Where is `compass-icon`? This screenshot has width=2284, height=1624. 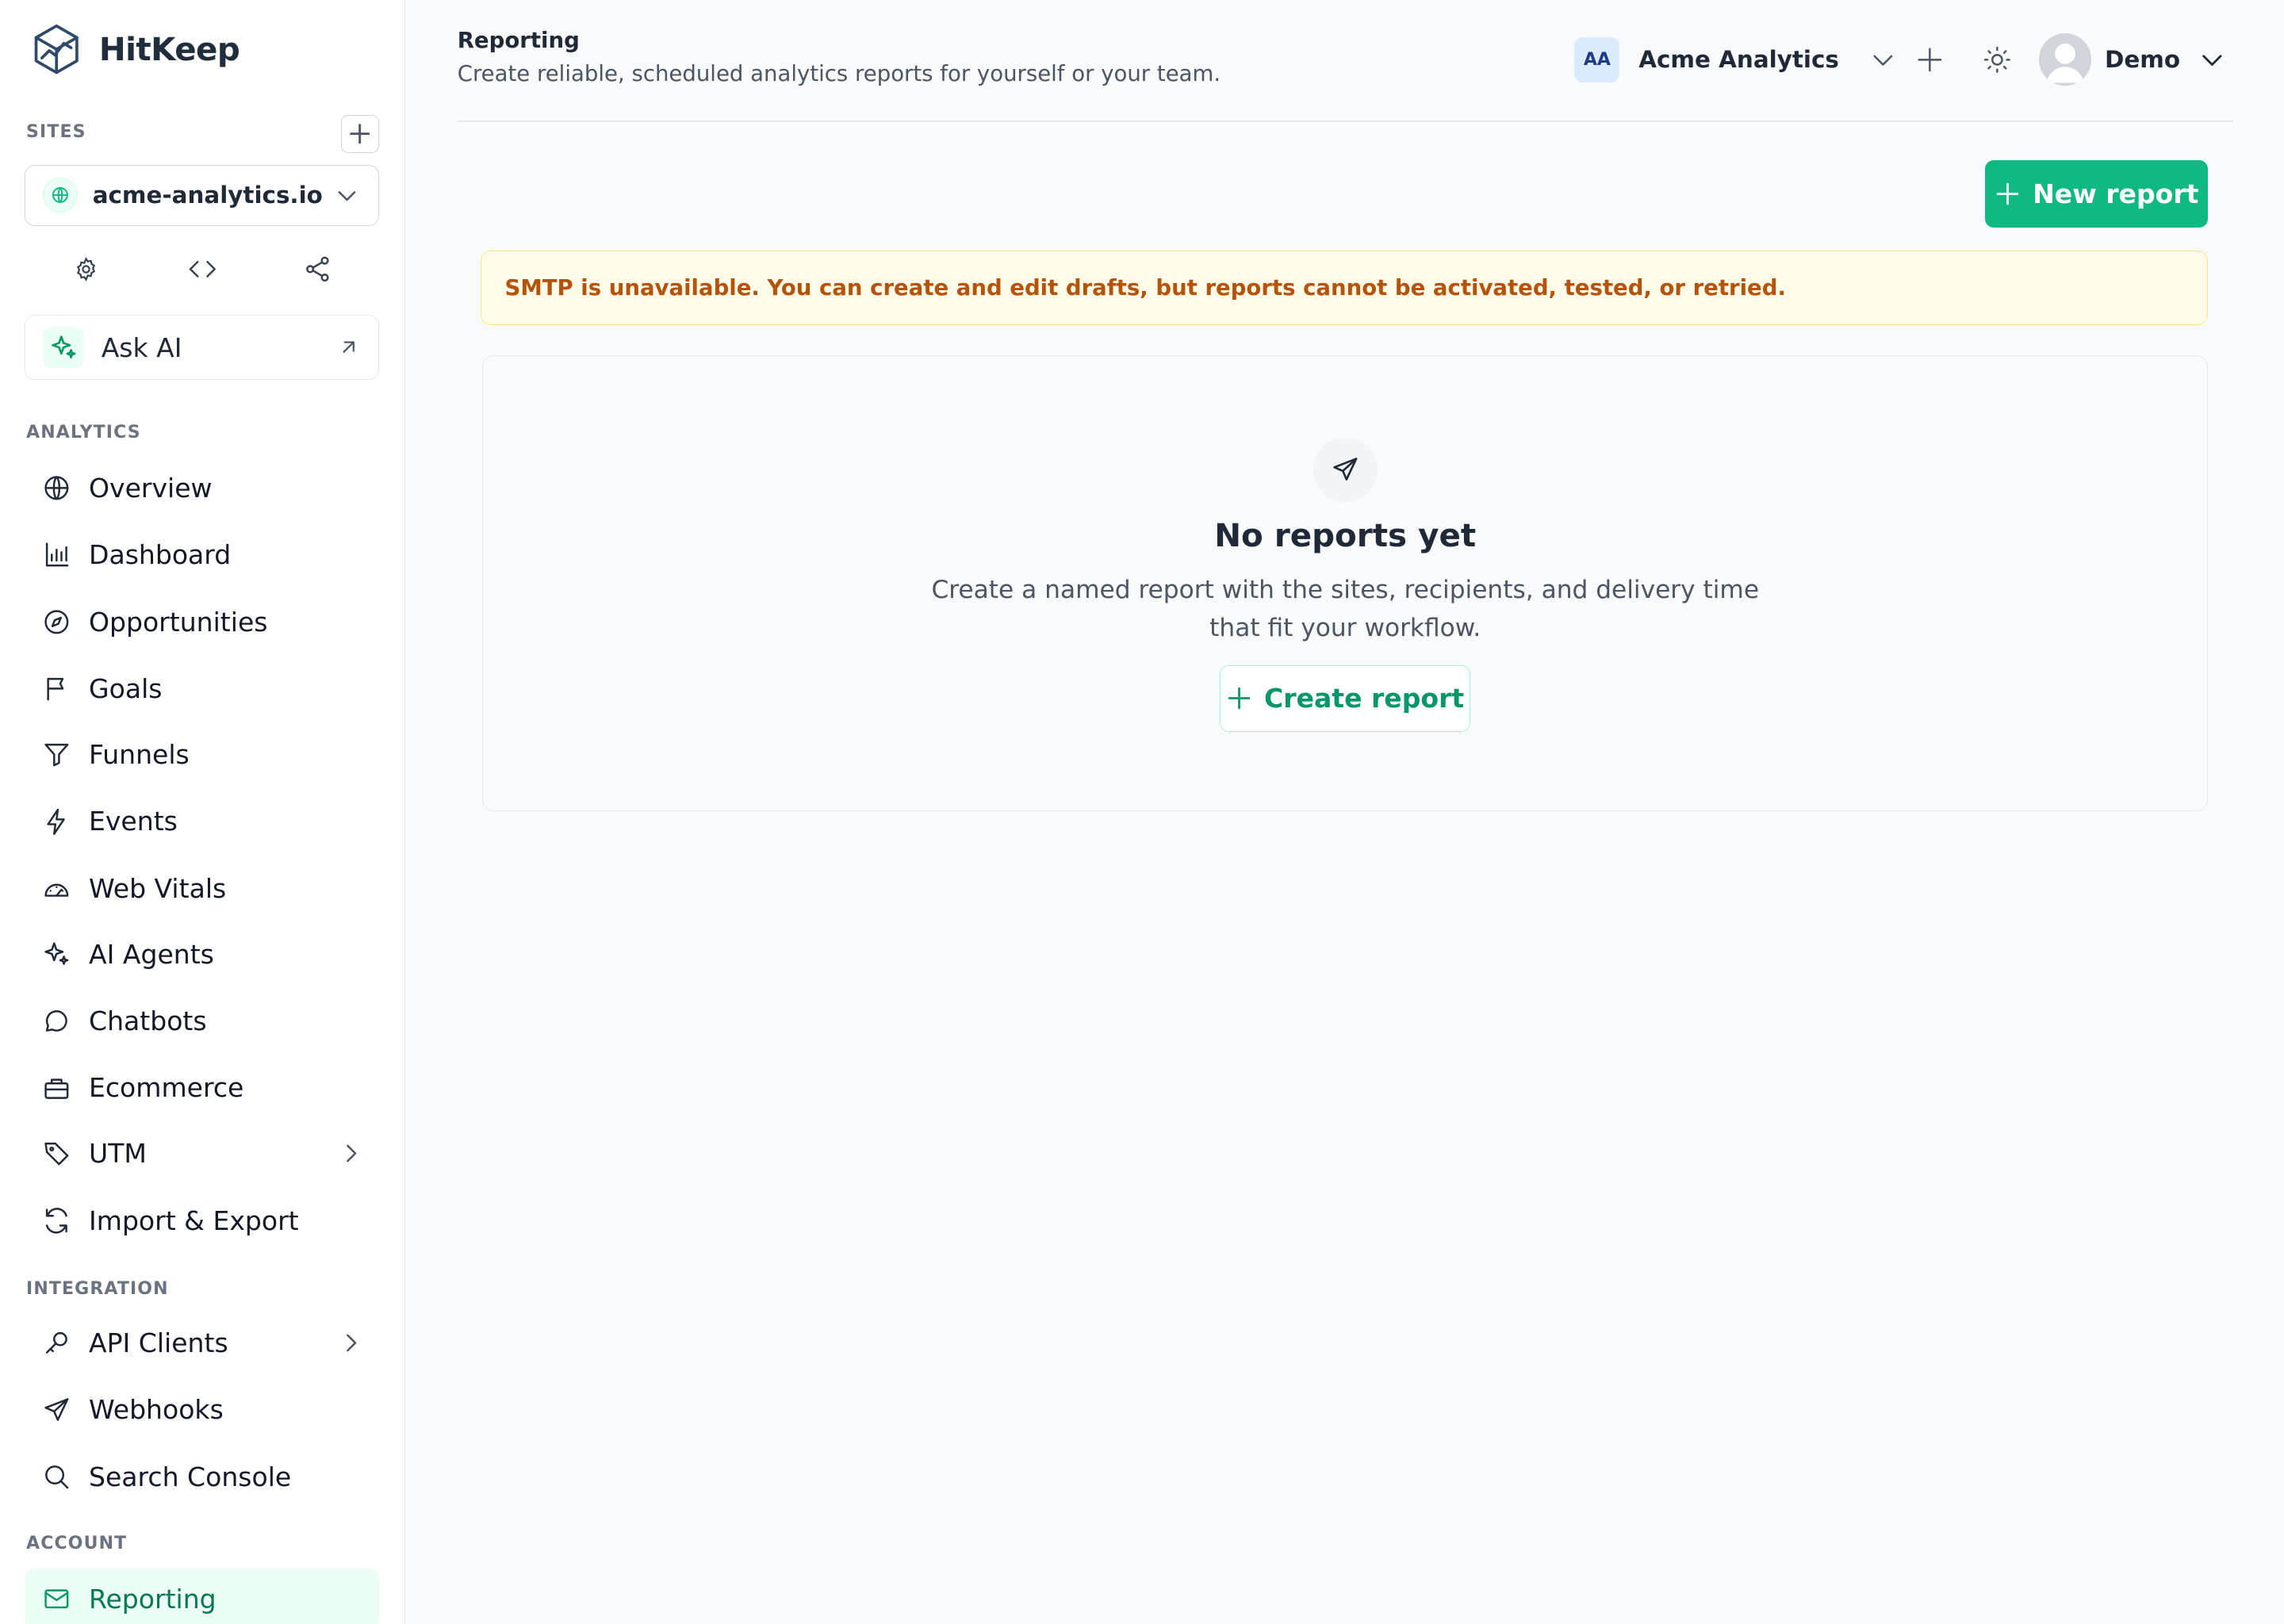 compass-icon is located at coordinates (56, 622).